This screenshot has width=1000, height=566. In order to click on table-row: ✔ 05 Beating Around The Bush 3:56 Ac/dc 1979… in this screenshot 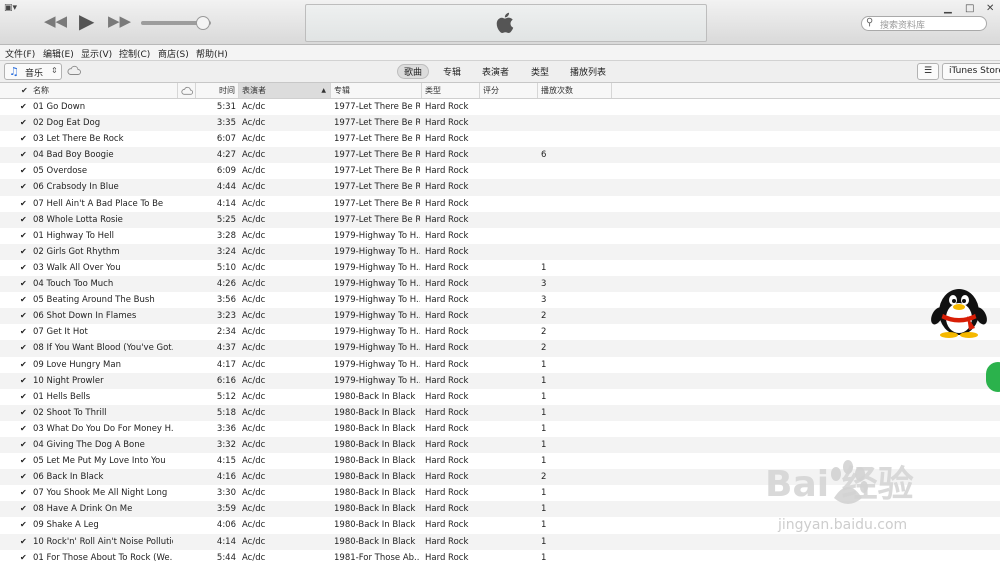, I will do `click(500, 300)`.